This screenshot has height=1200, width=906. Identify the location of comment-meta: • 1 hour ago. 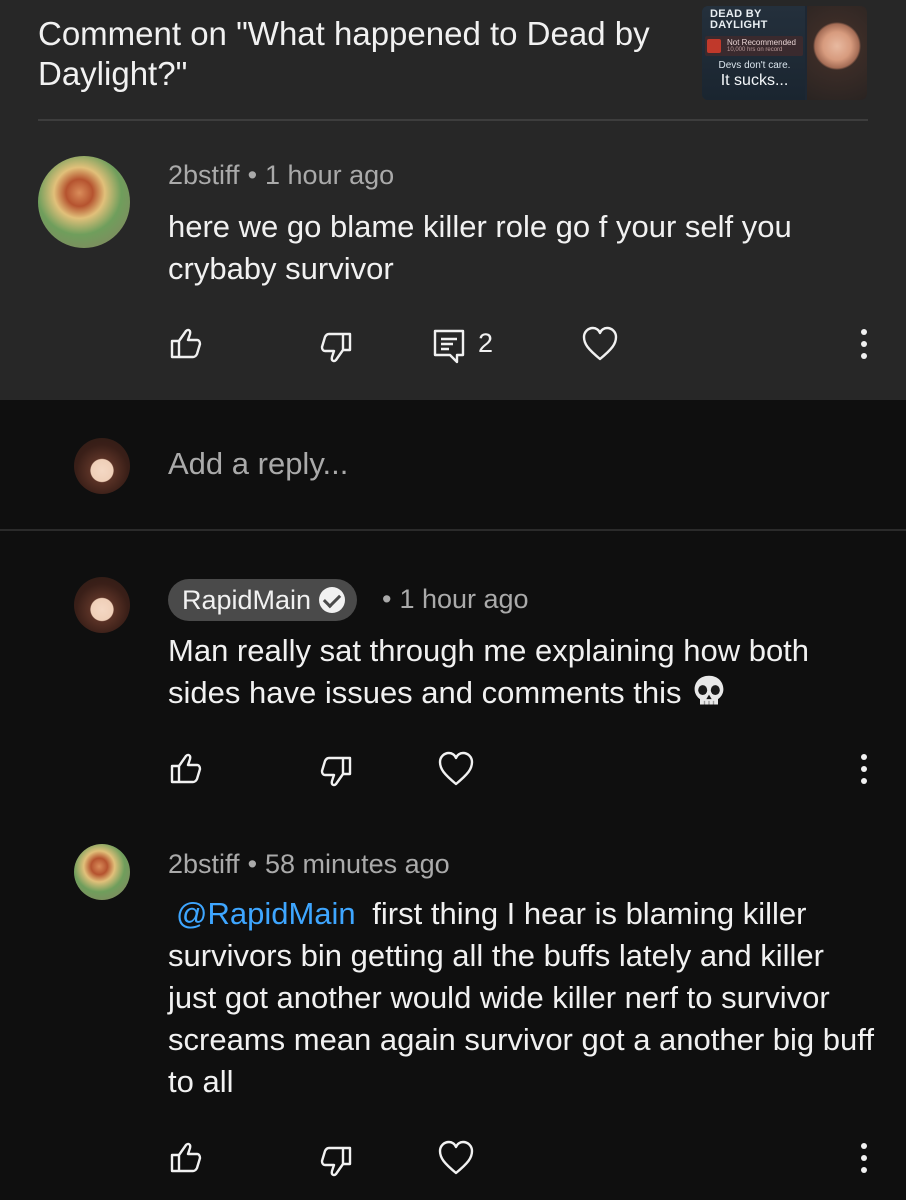
(455, 599).